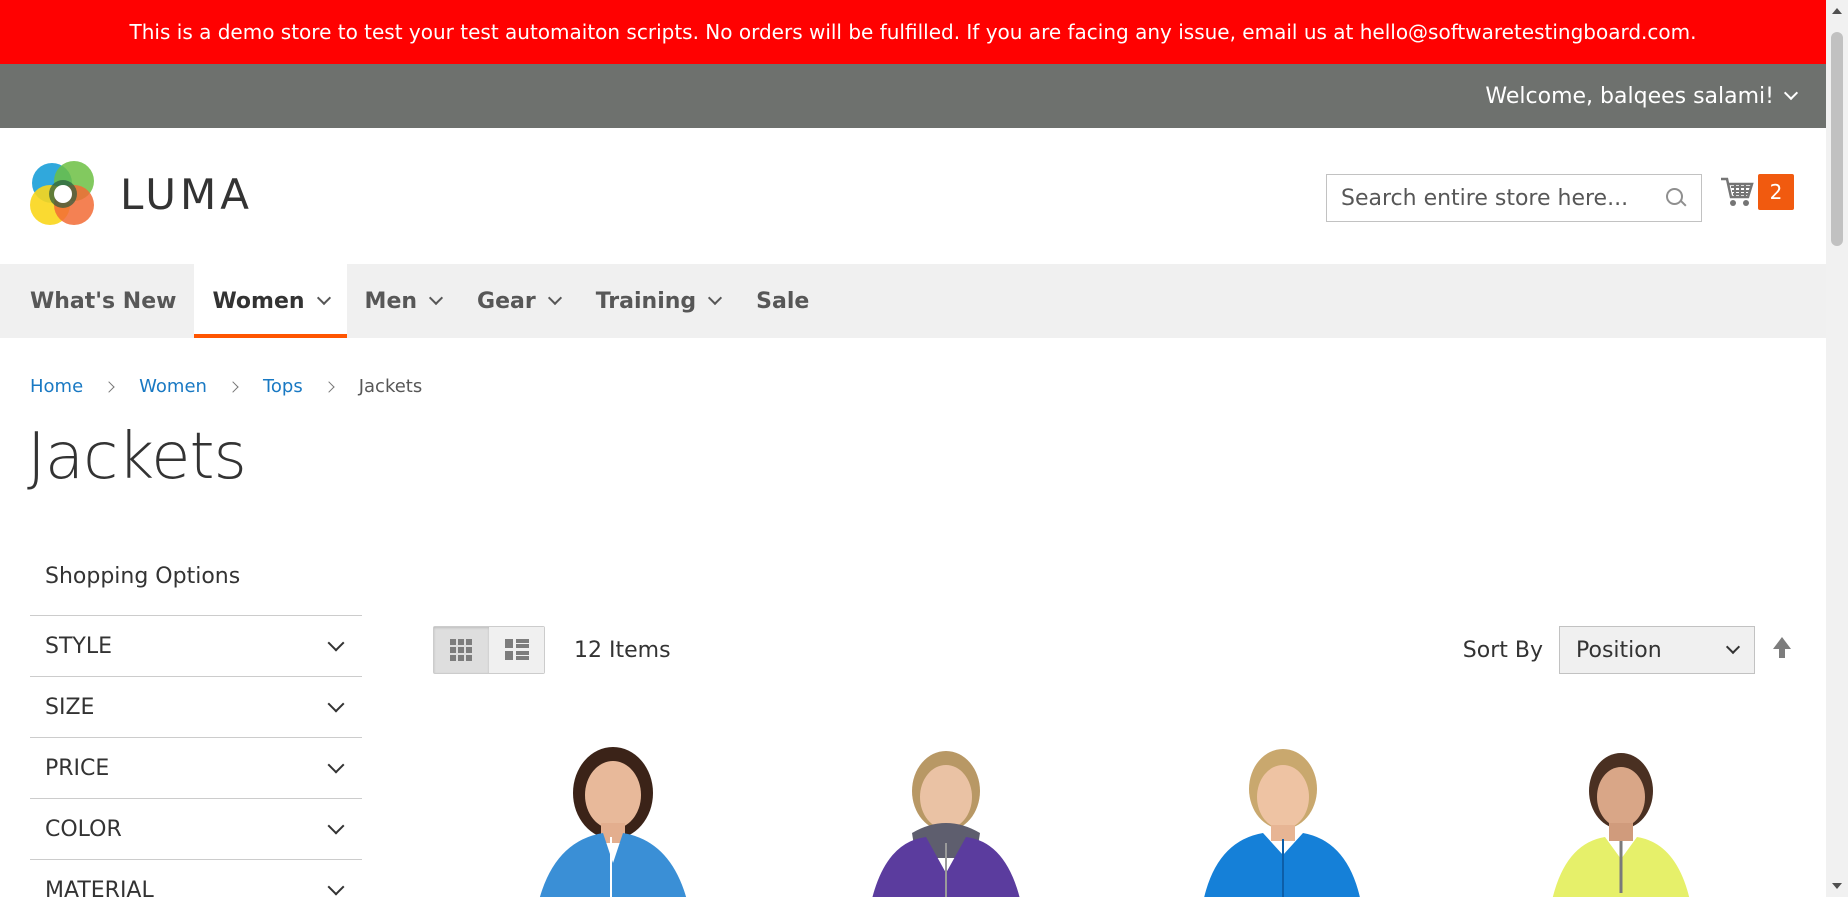  What do you see at coordinates (187, 194) in the screenshot?
I see `logo-text: LUMA` at bounding box center [187, 194].